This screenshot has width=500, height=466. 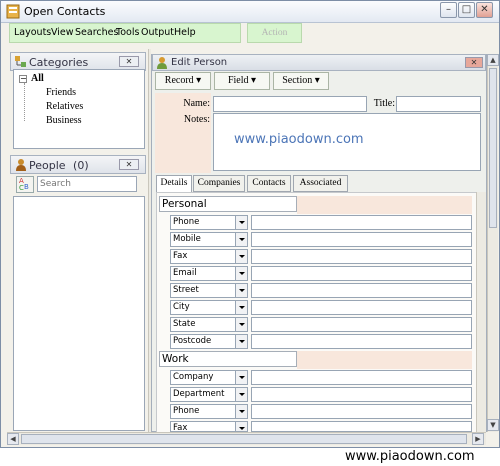 I want to click on categories-title: Categories, so click(x=59, y=62).